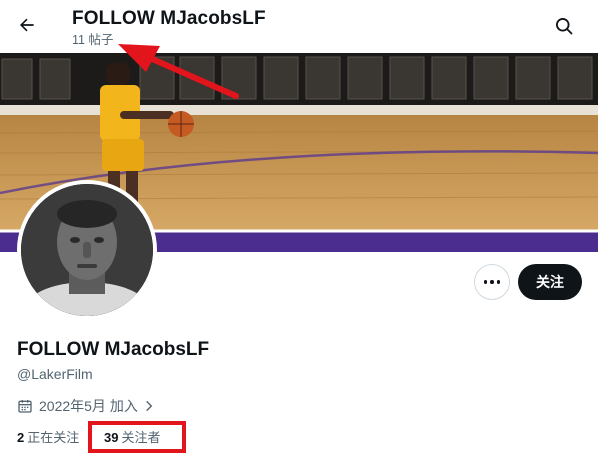  What do you see at coordinates (137, 437) in the screenshot?
I see `annotation-highlight-box` at bounding box center [137, 437].